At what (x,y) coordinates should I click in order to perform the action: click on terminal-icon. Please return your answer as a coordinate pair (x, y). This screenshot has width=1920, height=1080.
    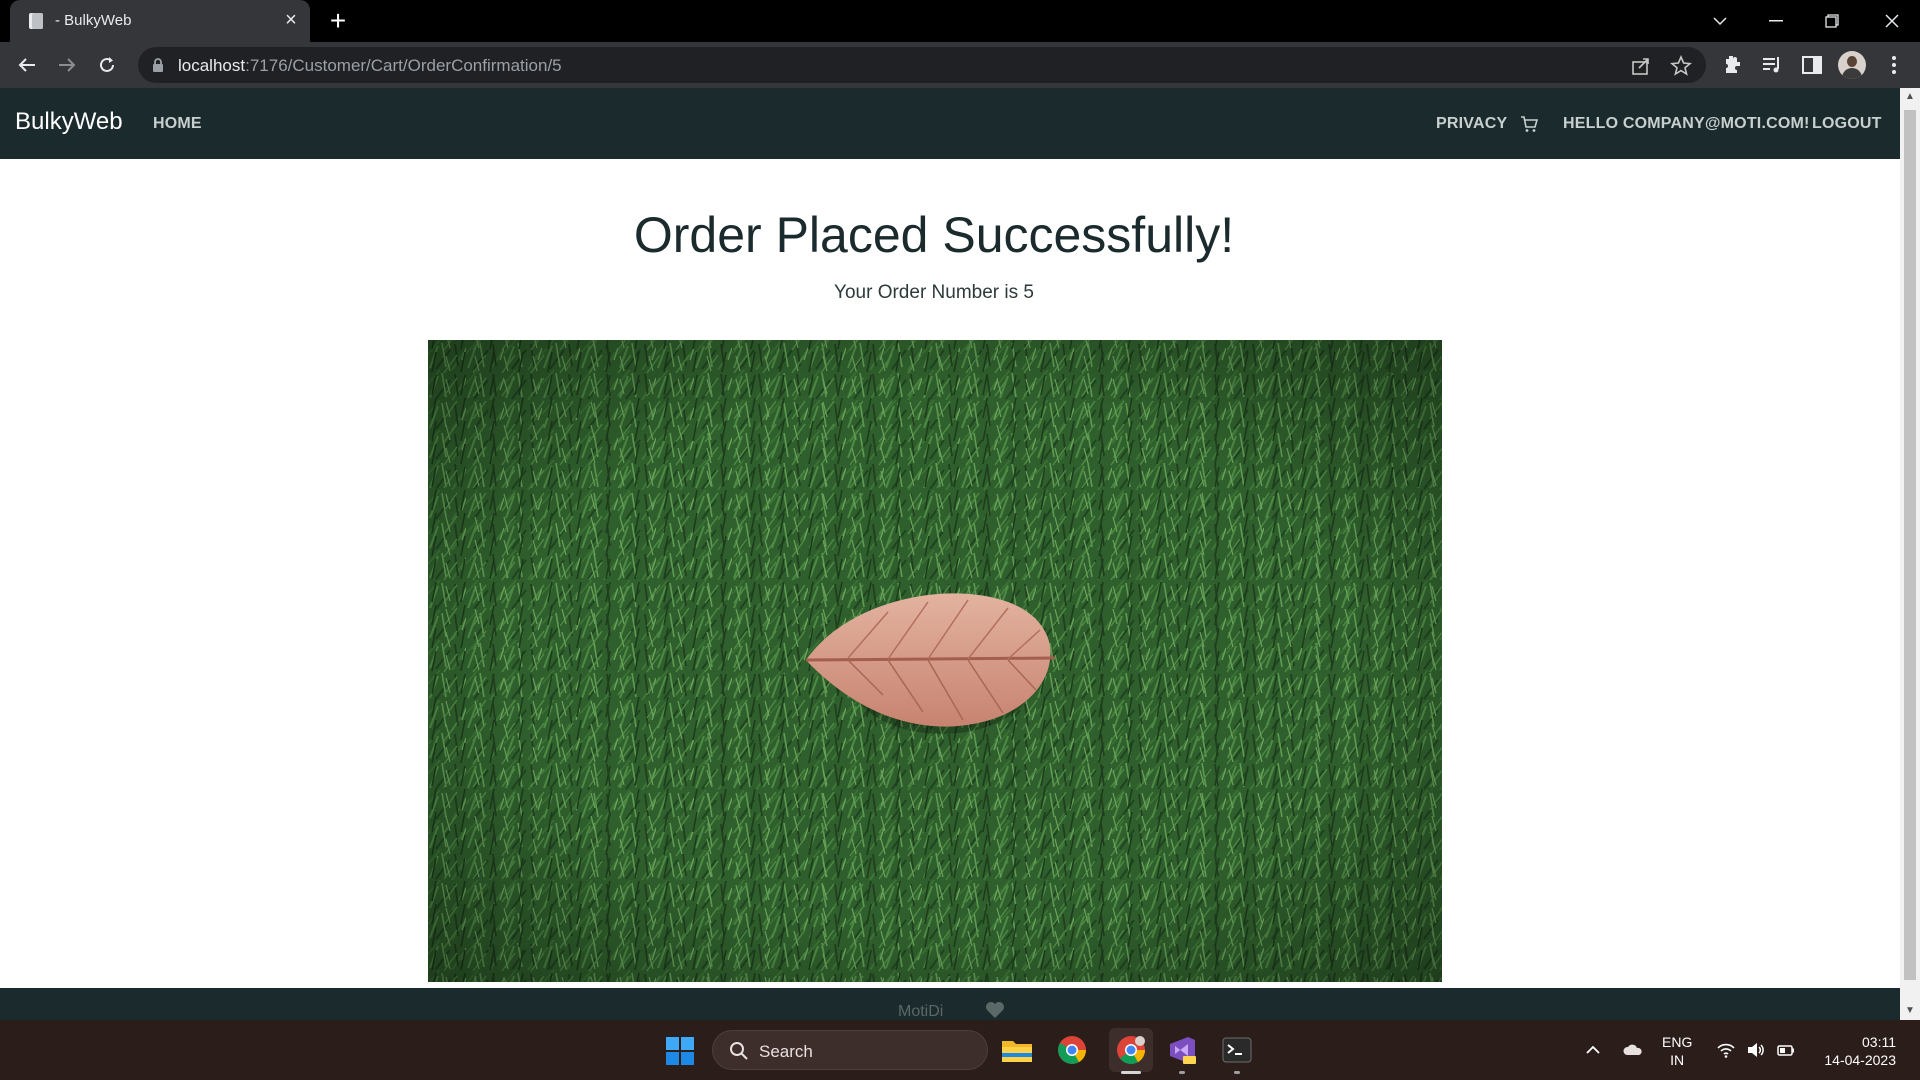
    Looking at the image, I should click on (1237, 1053).